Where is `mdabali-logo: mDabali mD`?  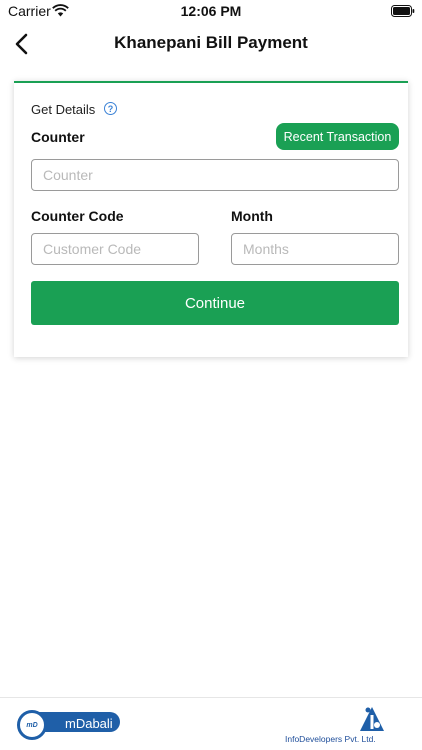
mdabali-logo: mDabali mD is located at coordinates (68, 725).